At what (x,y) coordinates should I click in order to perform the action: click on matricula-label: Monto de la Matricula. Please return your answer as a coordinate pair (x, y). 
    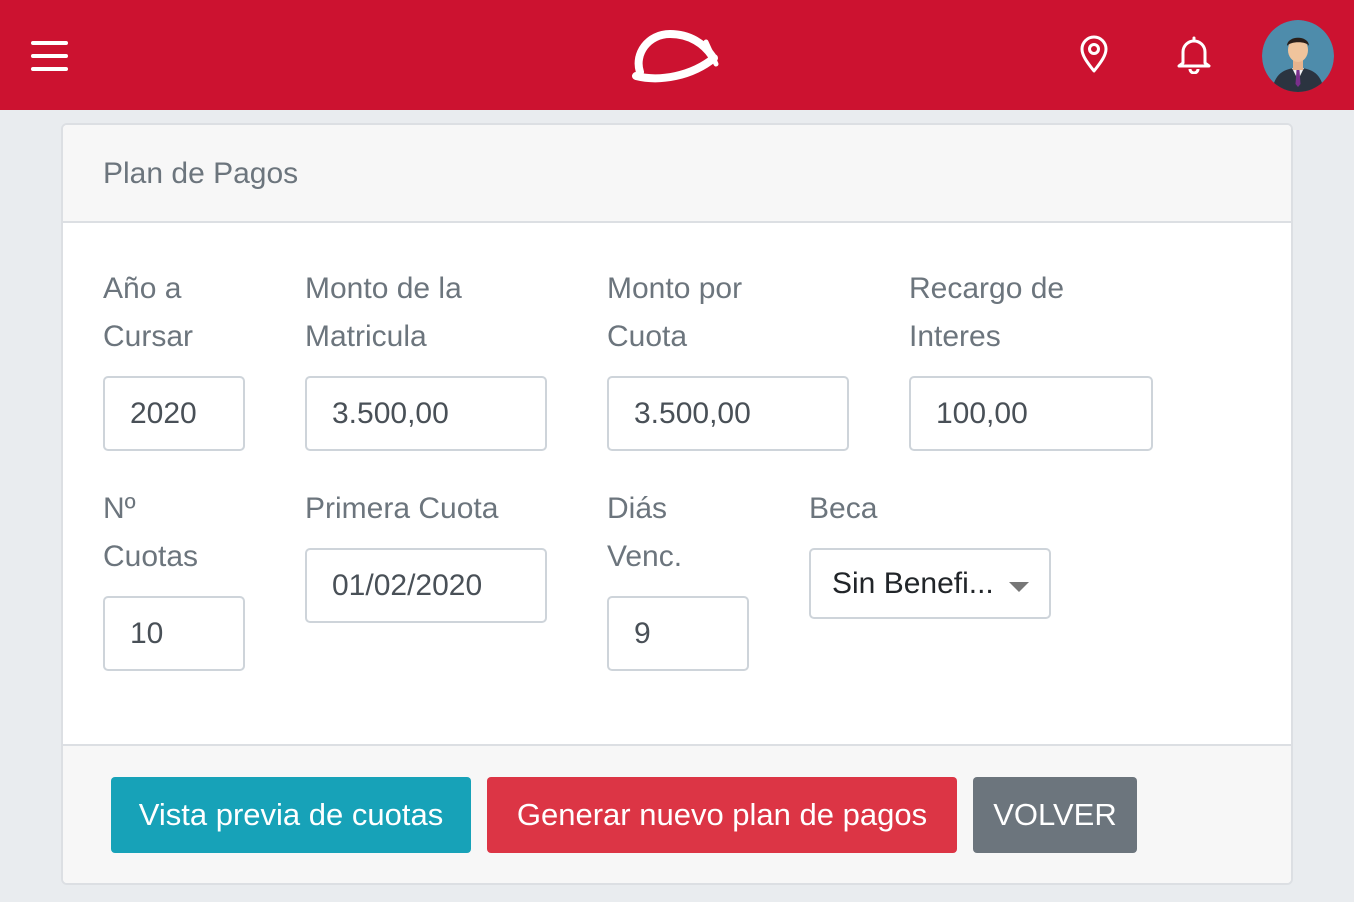
    Looking at the image, I should click on (383, 312).